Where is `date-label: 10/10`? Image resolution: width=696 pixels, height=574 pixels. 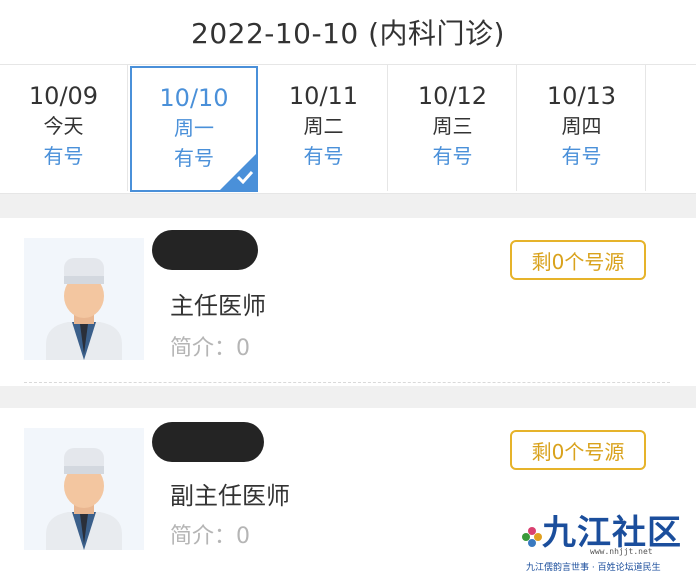 date-label: 10/10 is located at coordinates (194, 98).